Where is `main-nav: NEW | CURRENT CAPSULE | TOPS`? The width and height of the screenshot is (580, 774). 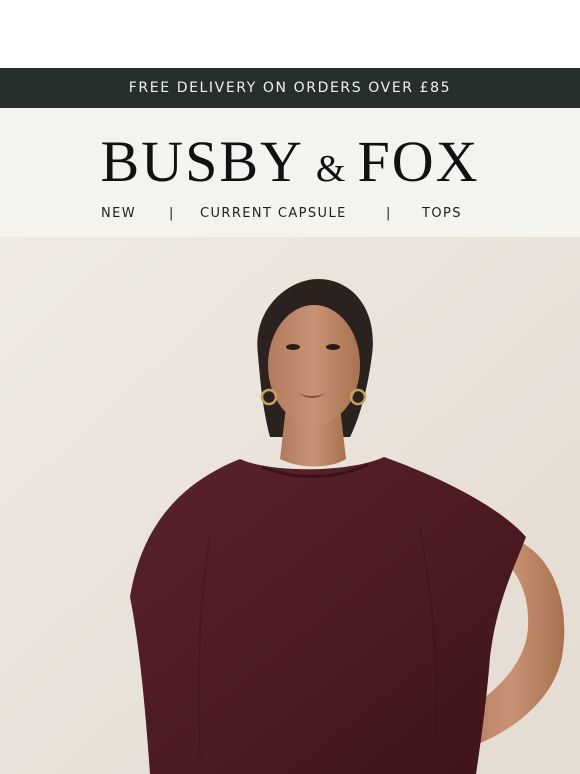 main-nav: NEW | CURRENT CAPSULE | TOPS is located at coordinates (290, 215).